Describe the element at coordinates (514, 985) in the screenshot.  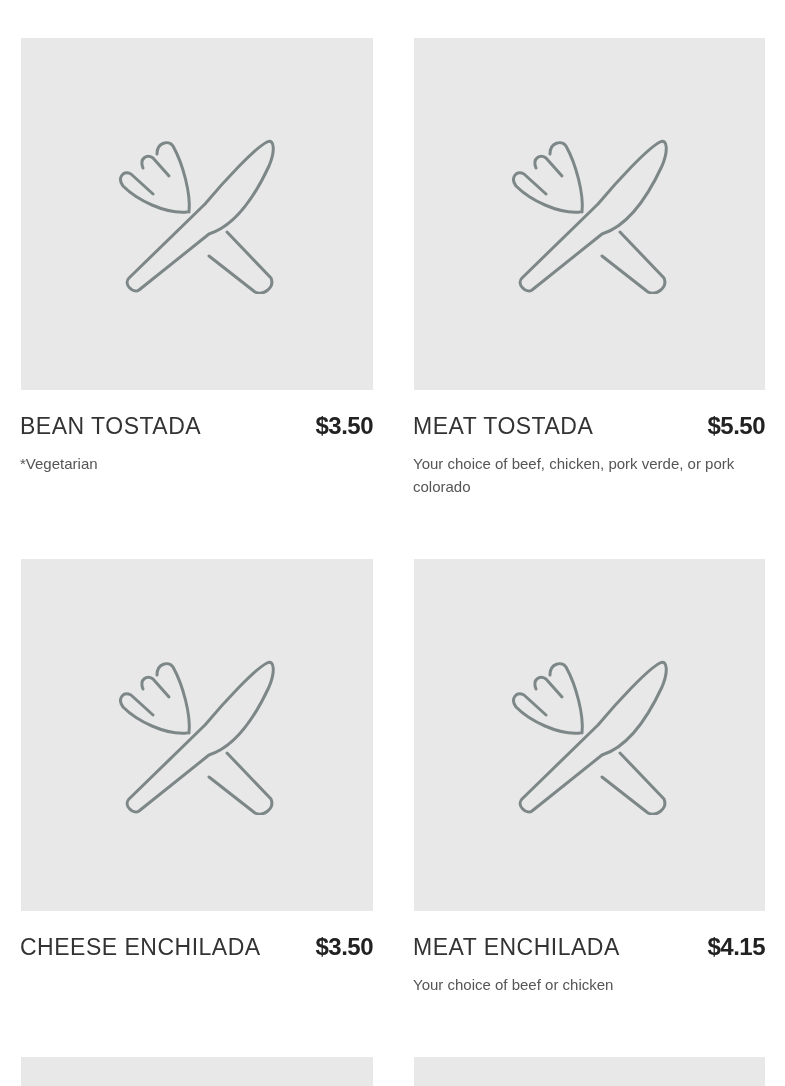
I see `dish-description: Your choice of beef or chicken` at that location.